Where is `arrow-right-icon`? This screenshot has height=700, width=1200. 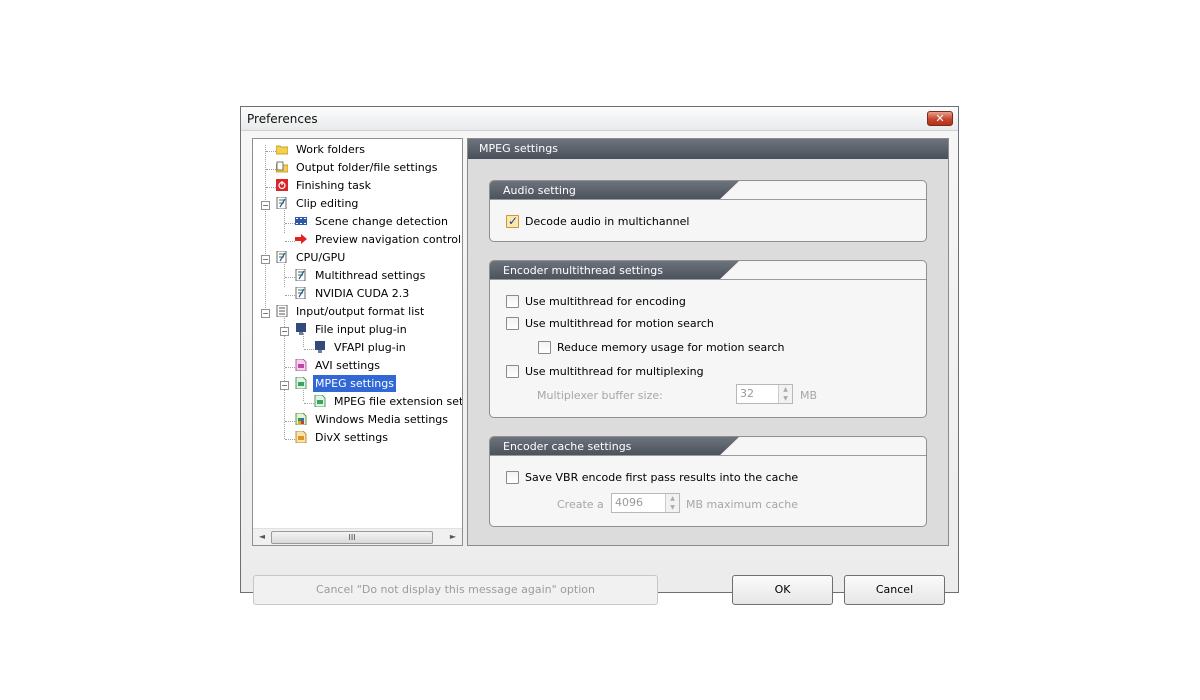
arrow-right-icon is located at coordinates (301, 239).